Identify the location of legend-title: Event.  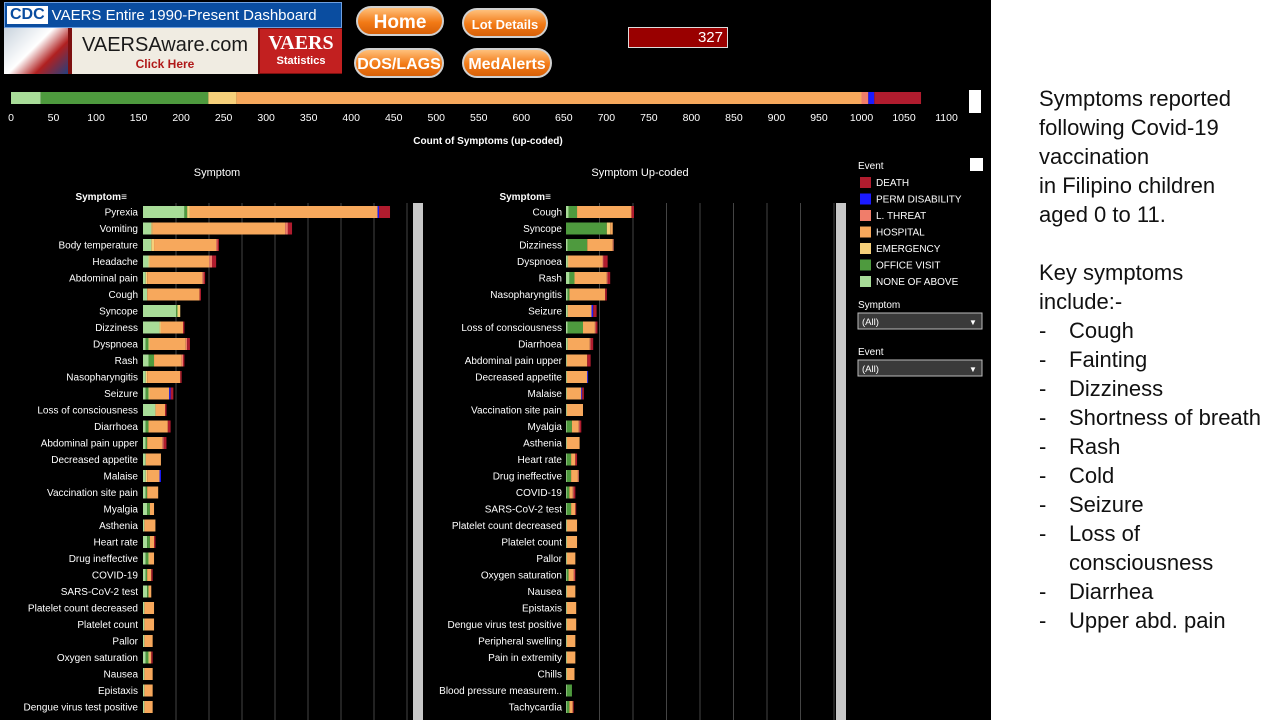
(871, 166).